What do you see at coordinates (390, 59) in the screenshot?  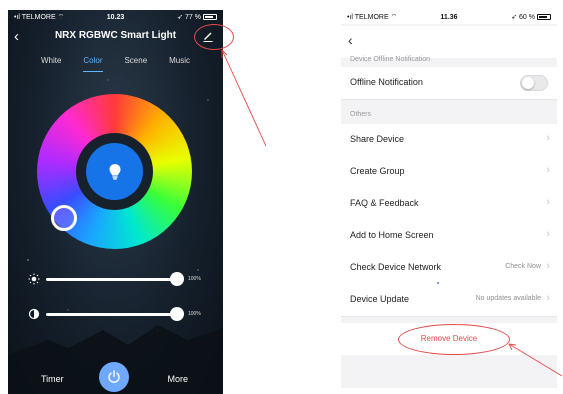 I see `section-title-offline: Device Offline Notification` at bounding box center [390, 59].